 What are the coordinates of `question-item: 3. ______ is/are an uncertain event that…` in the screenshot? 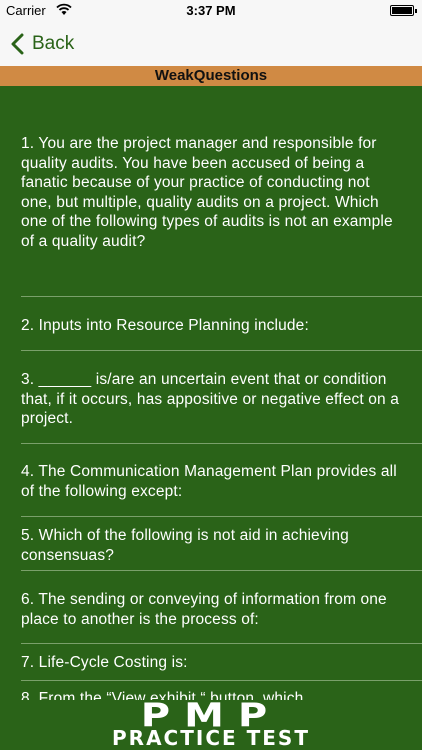 It's located at (211, 399).